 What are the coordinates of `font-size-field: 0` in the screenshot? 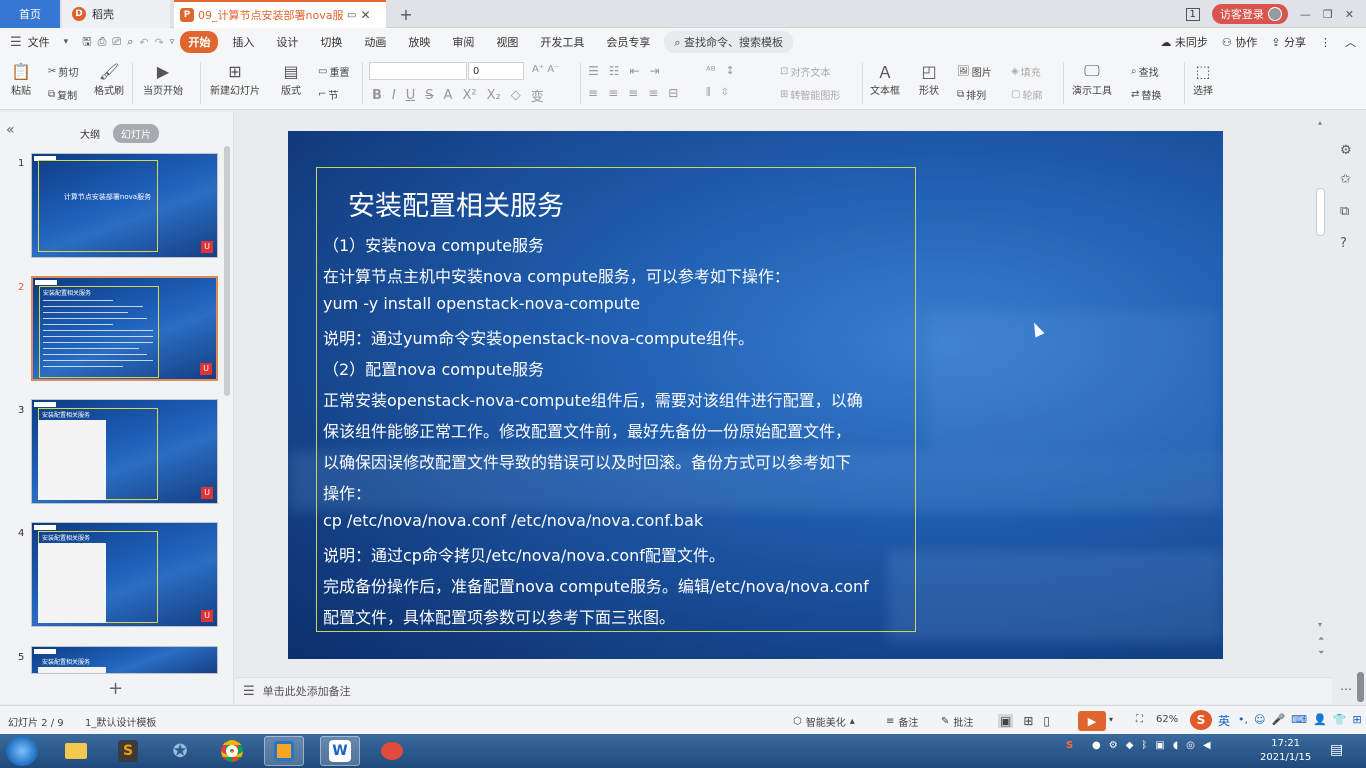 It's located at (496, 71).